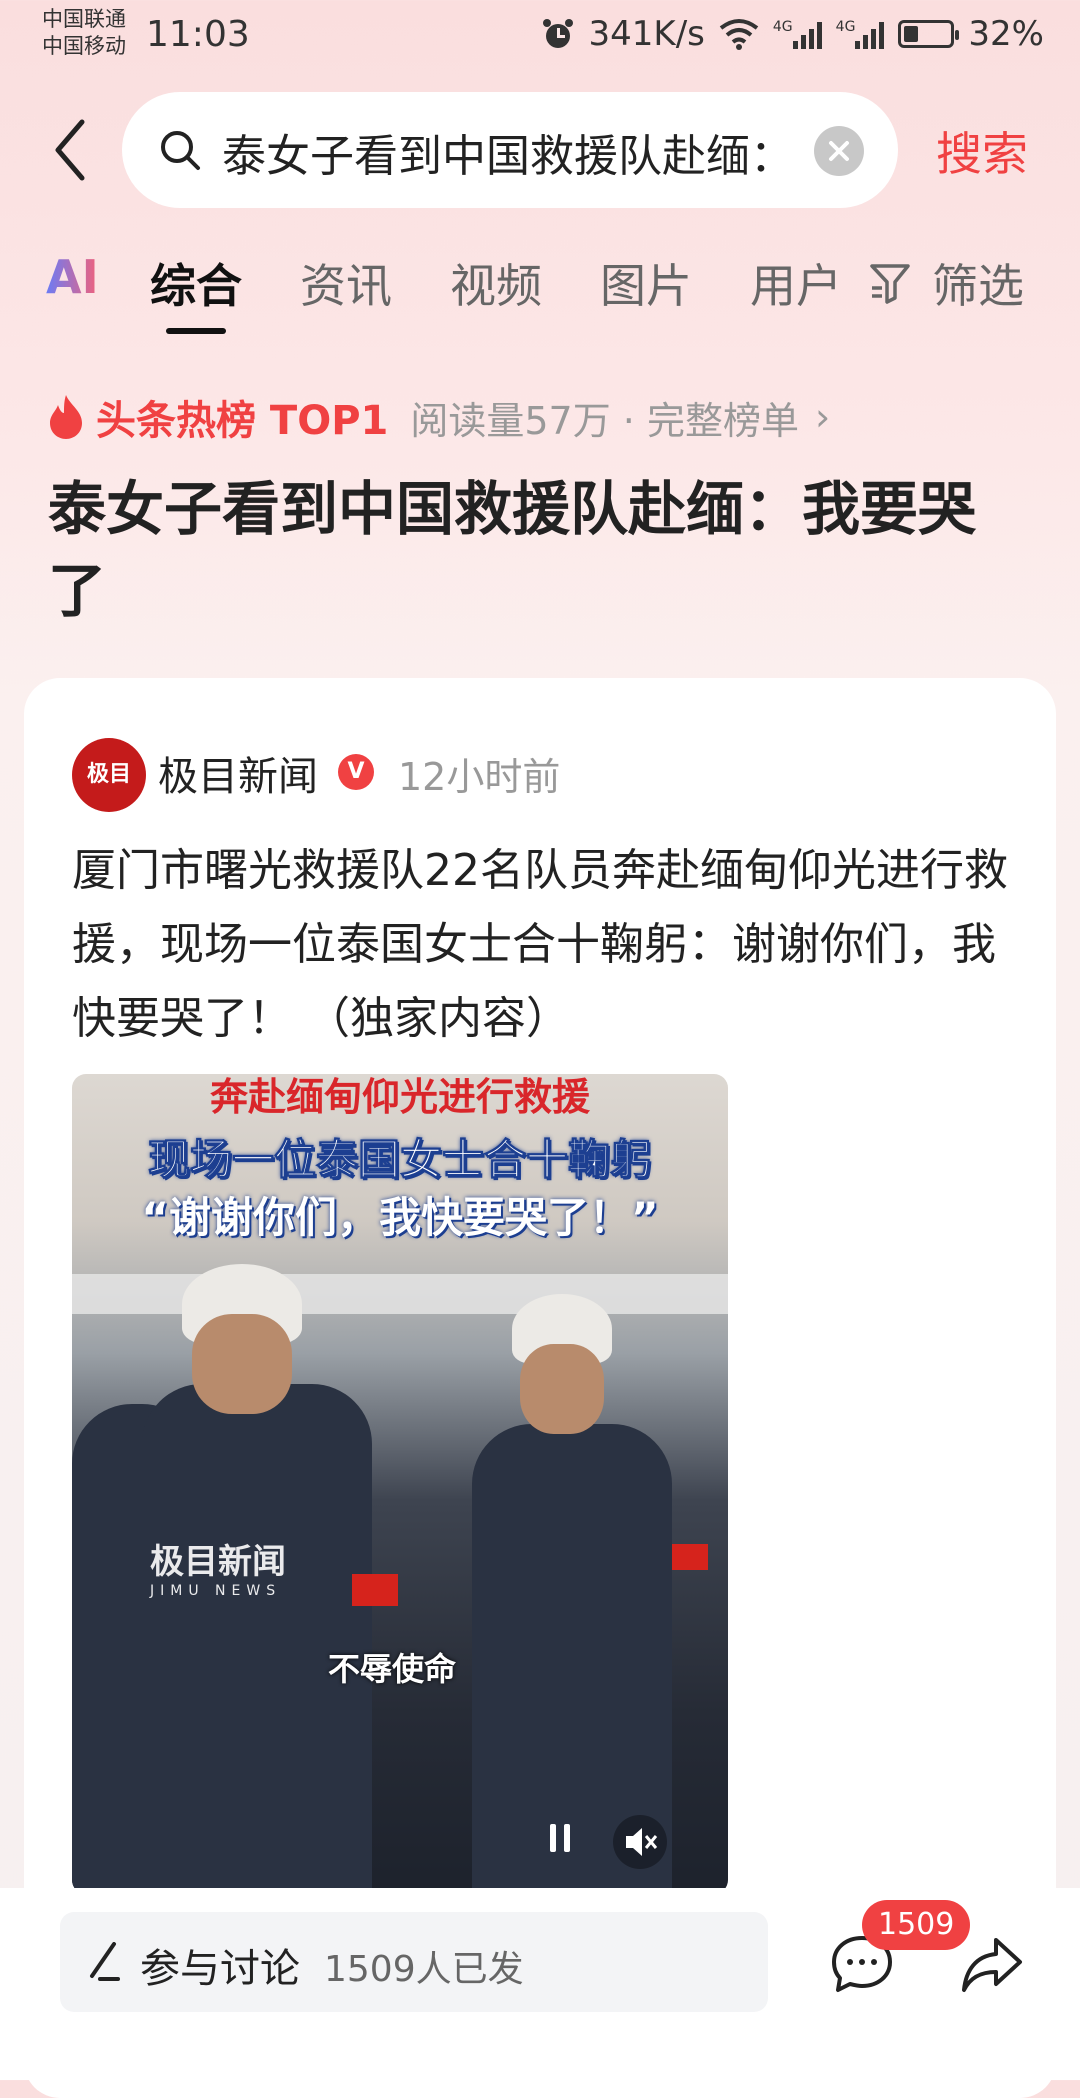 This screenshot has height=2098, width=1080. I want to click on signal-2: 4G, so click(860, 34).